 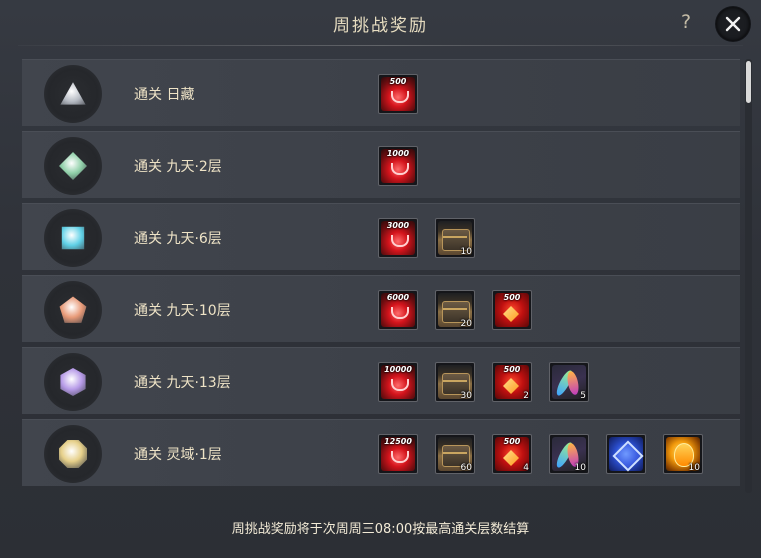 I want to click on green-diamond-emblem, so click(x=73, y=166).